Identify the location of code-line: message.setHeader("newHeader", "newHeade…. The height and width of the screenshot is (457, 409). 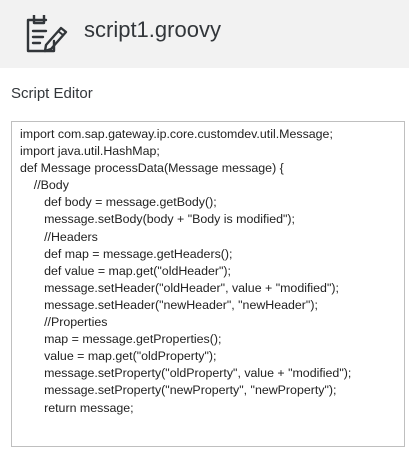
(185, 305).